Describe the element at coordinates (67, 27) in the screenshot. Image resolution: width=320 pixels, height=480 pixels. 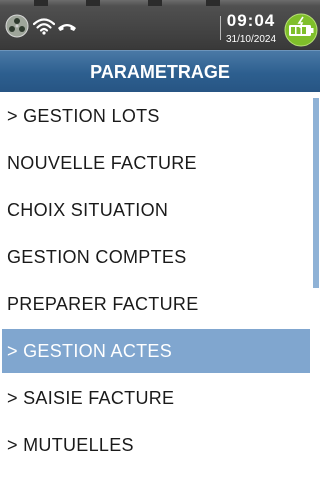
I see `phone-hangup-icon` at that location.